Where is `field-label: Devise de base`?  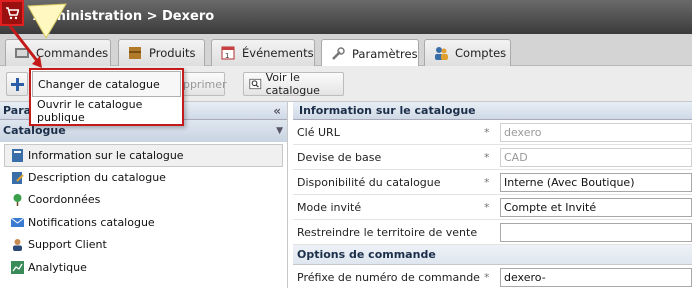 field-label: Devise de base is located at coordinates (339, 157).